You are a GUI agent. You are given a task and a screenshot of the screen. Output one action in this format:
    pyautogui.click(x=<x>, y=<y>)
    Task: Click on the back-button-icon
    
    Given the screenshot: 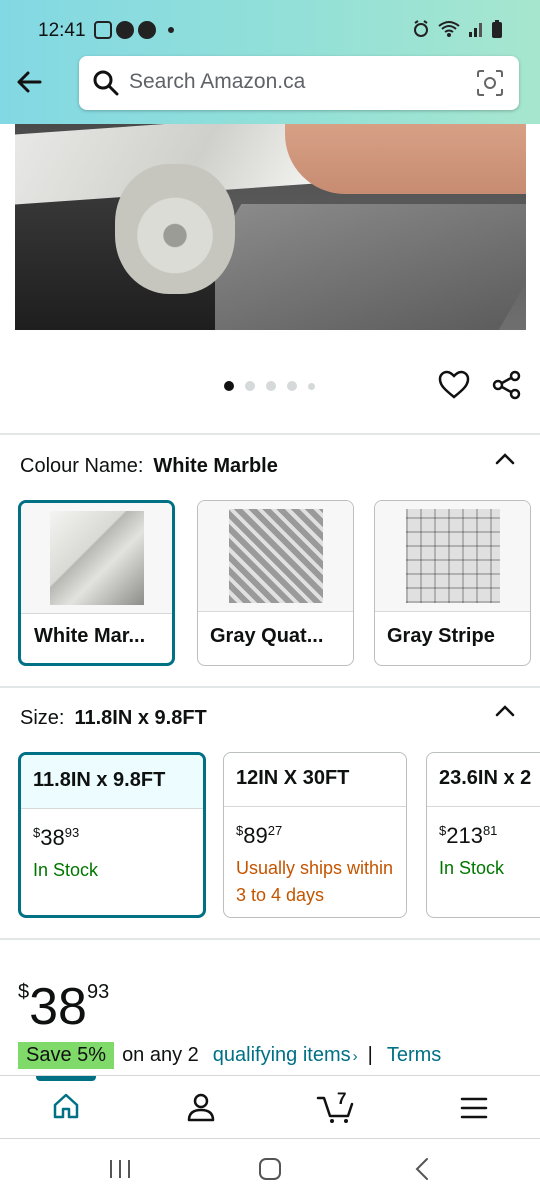 What is the action you would take?
    pyautogui.click(x=422, y=1171)
    